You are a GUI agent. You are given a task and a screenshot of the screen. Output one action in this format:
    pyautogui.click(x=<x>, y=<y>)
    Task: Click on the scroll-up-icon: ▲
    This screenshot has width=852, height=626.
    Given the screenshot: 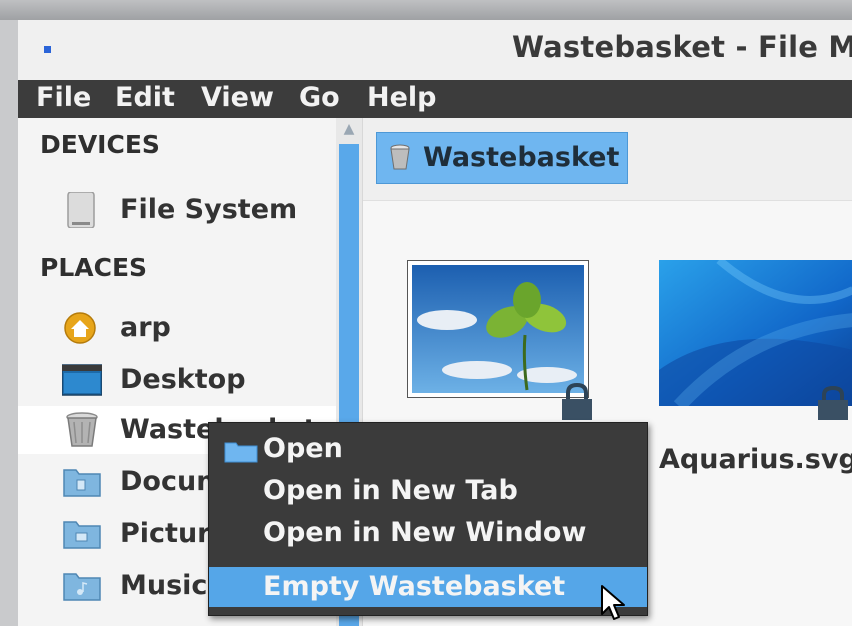 What is the action you would take?
    pyautogui.click(x=349, y=129)
    